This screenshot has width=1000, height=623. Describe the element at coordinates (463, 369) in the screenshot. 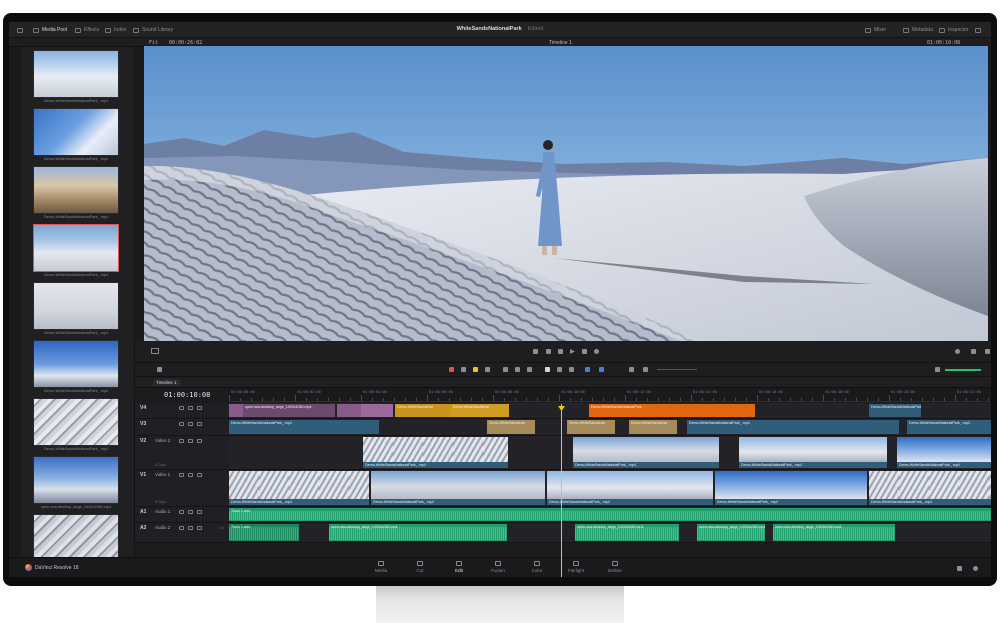

I see `trim-tool-icon` at that location.